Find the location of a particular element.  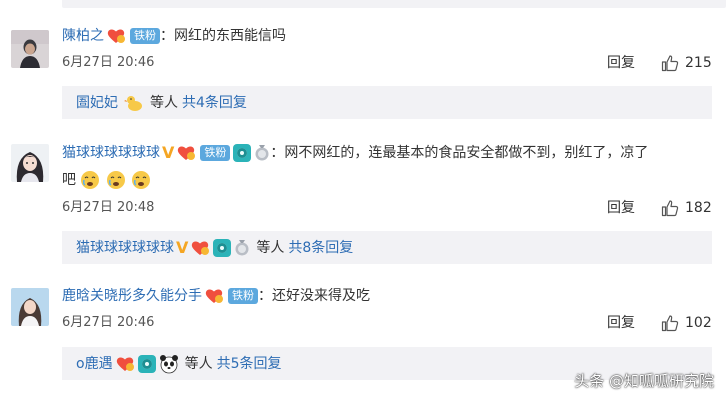

comment-username: 猫球球球球球球 is located at coordinates (111, 153).